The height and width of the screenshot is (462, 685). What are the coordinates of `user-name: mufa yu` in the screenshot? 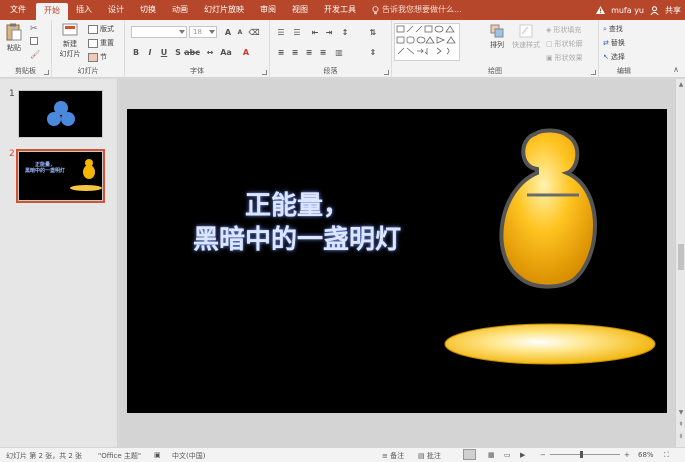 It's located at (627, 10).